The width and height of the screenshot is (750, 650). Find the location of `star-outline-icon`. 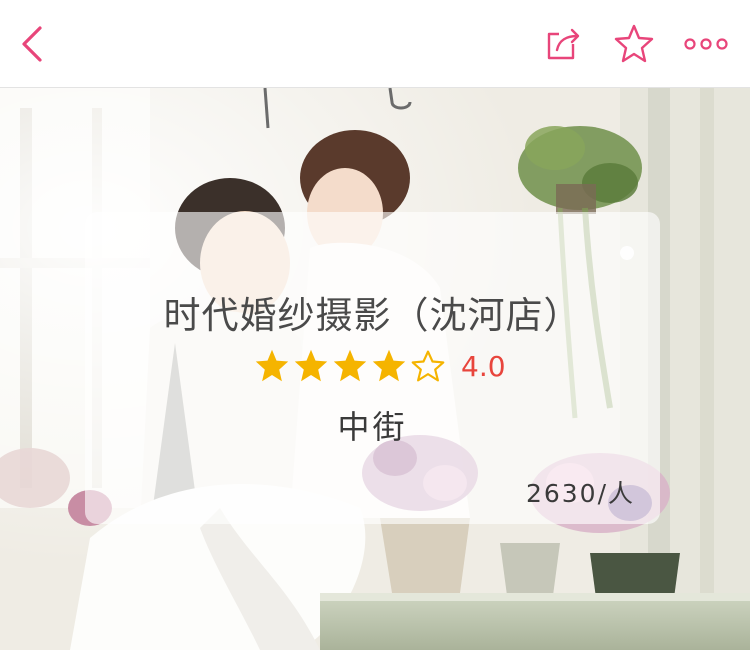

star-outline-icon is located at coordinates (634, 43).